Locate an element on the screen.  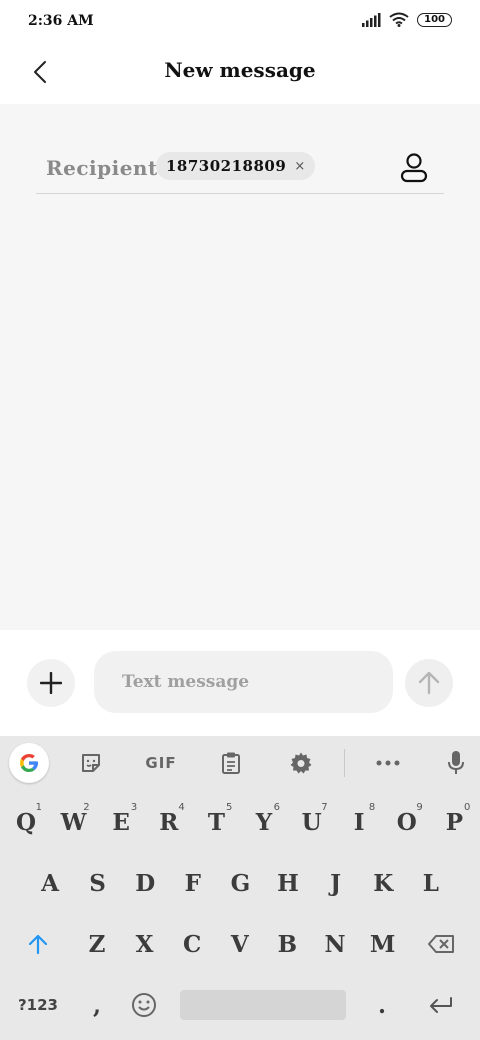
key-label: Z is located at coordinates (97, 944).